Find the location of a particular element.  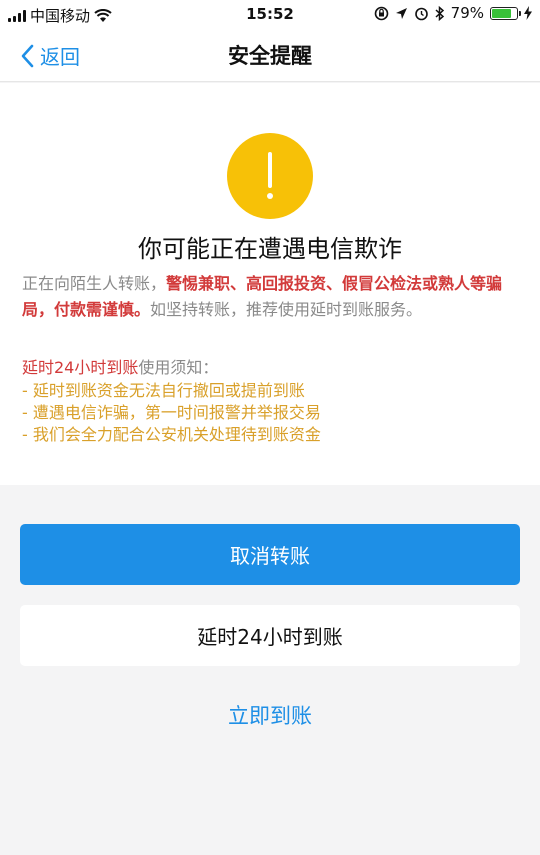

notice-suffix: 使用须知： is located at coordinates (178, 367).